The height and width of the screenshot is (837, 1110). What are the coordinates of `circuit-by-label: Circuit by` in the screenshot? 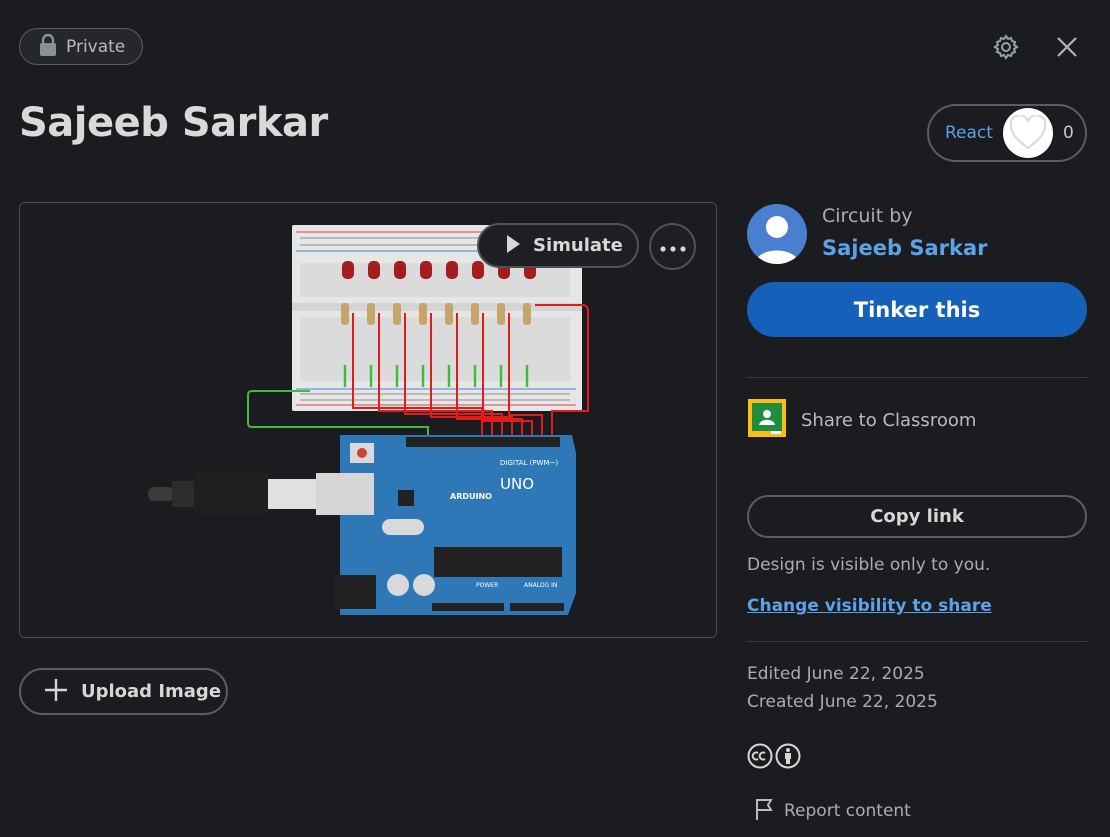 It's located at (867, 216).